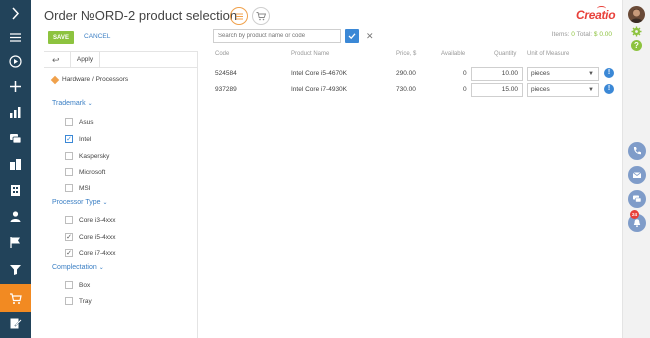 This screenshot has width=650, height=338. What do you see at coordinates (85, 60) in the screenshot?
I see `apply-button: Apply` at bounding box center [85, 60].